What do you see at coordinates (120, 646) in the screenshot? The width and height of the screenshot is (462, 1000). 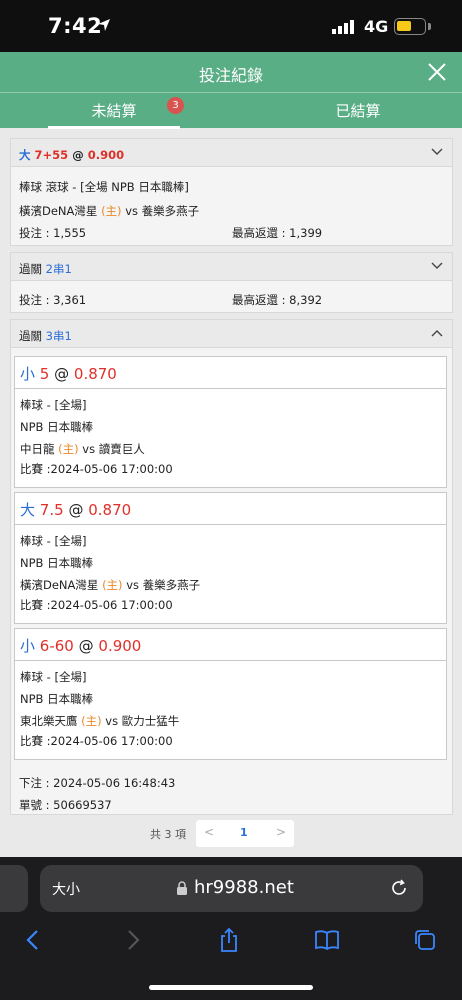 I see `leg-odds: 0.900` at bounding box center [120, 646].